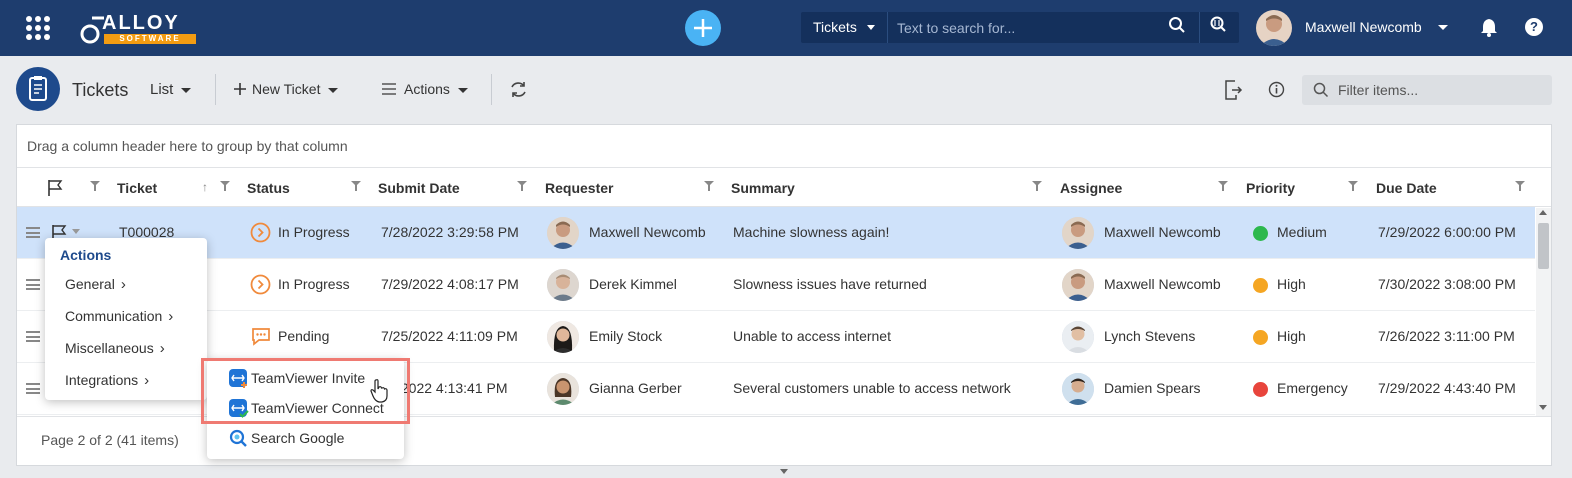 This screenshot has height=478, width=1572. Describe the element at coordinates (86, 255) in the screenshot. I see `actions-menu-title: Actions` at that location.